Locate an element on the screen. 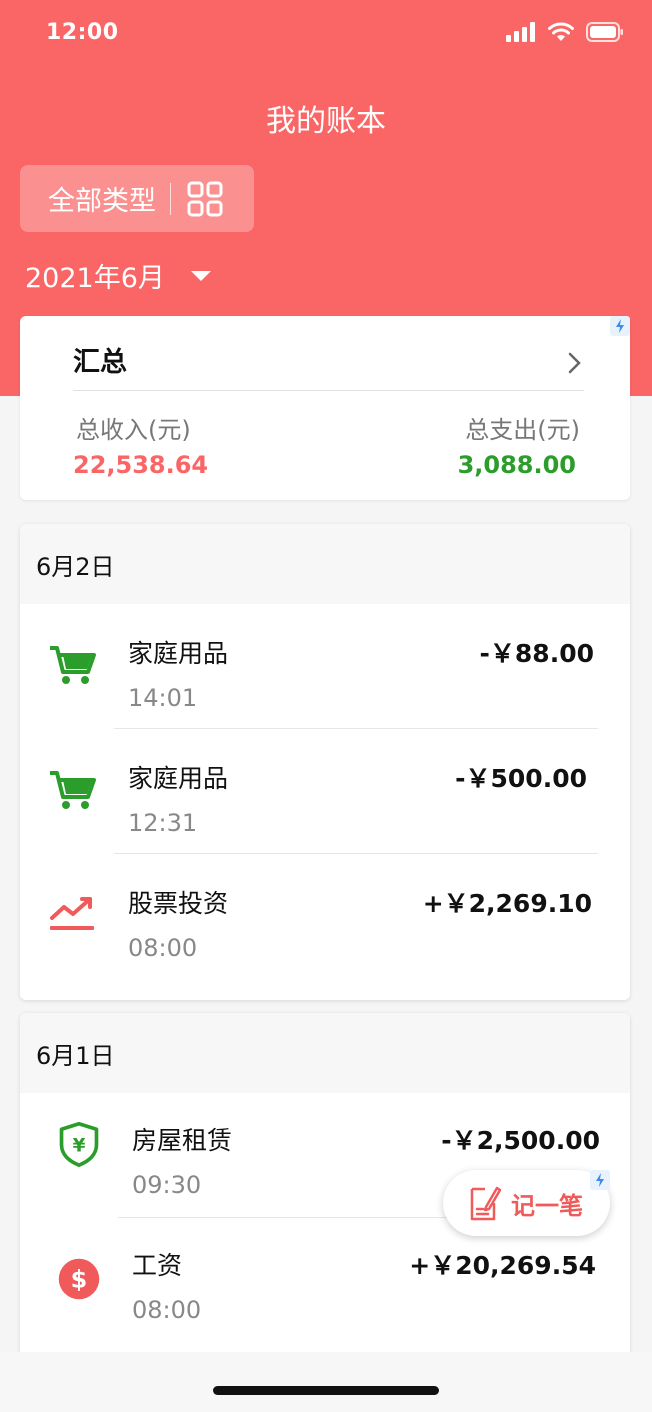  page-title: 我的账本 is located at coordinates (326, 121).